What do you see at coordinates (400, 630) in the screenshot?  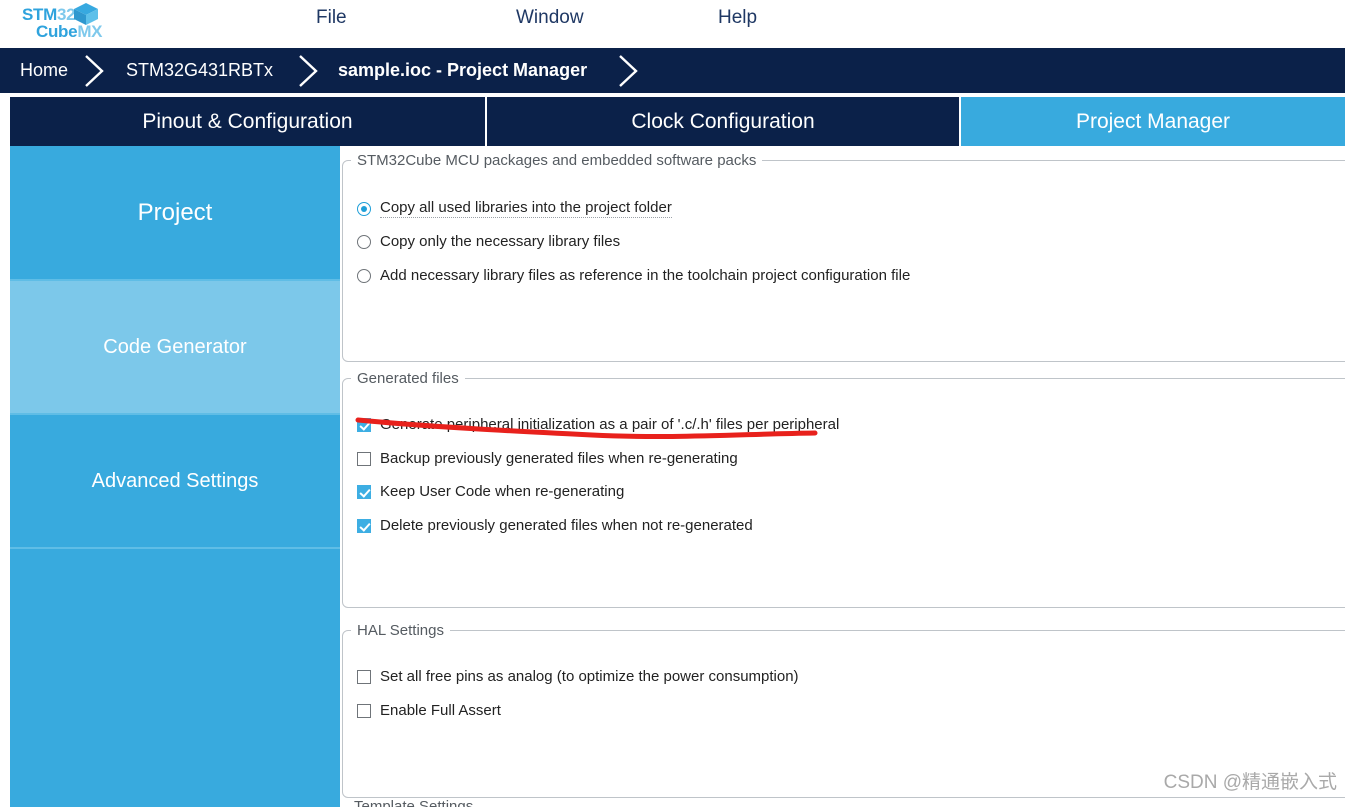 I see `group-hal-settings-title: HAL Settings` at bounding box center [400, 630].